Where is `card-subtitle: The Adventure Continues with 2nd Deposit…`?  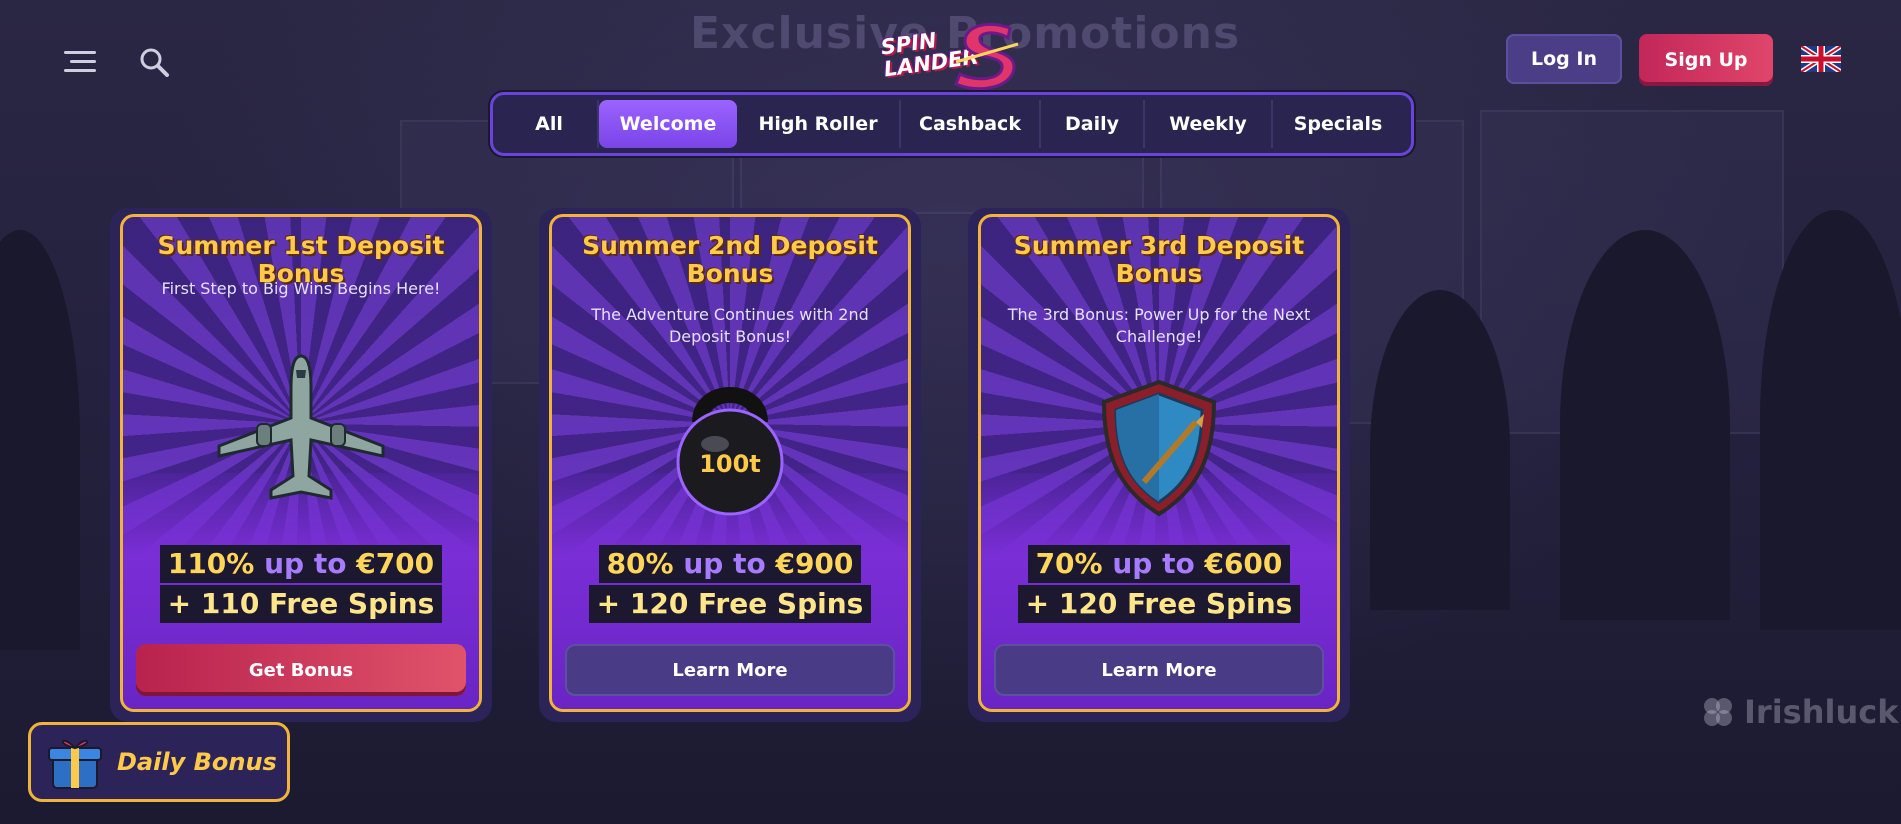
card-subtitle: The Adventure Continues with 2nd Deposit… is located at coordinates (730, 325).